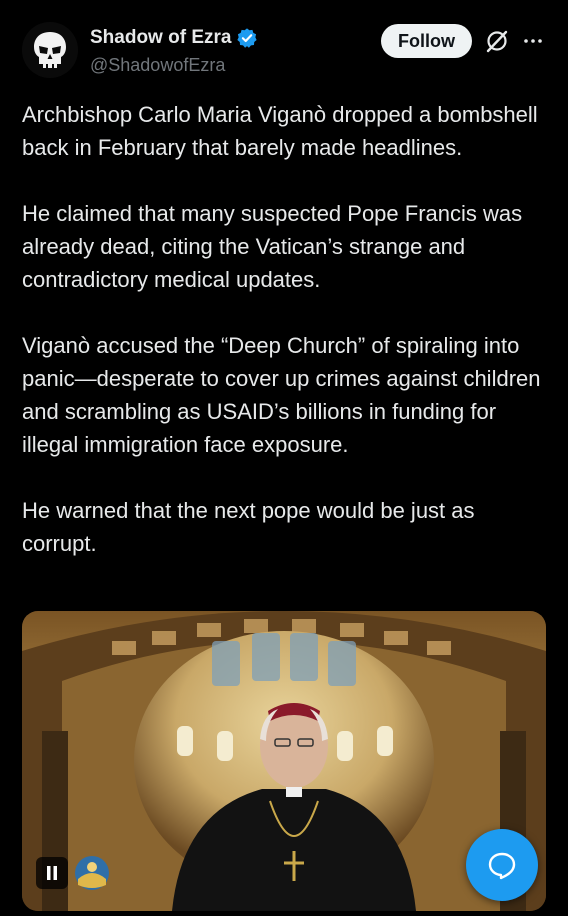 This screenshot has width=568, height=916. I want to click on reply-button, so click(502, 865).